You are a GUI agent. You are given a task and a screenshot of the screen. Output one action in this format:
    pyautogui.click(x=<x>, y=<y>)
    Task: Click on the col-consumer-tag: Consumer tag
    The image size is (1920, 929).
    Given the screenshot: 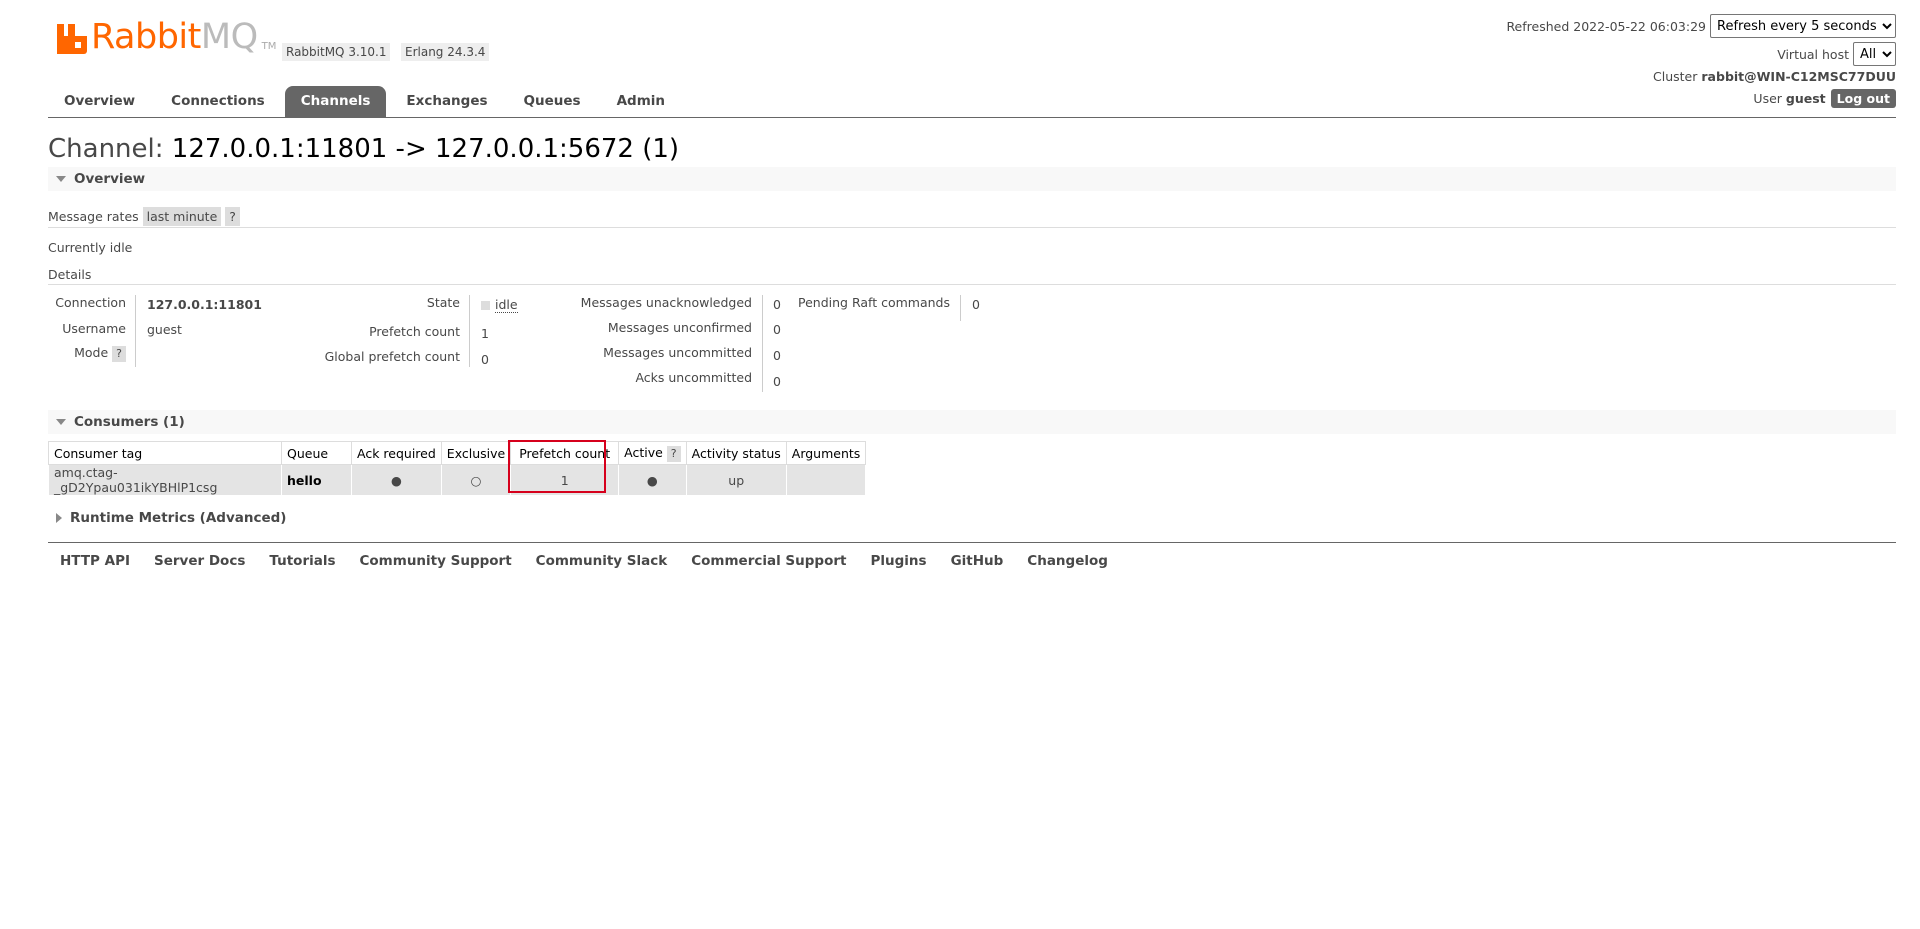 What is the action you would take?
    pyautogui.click(x=165, y=453)
    